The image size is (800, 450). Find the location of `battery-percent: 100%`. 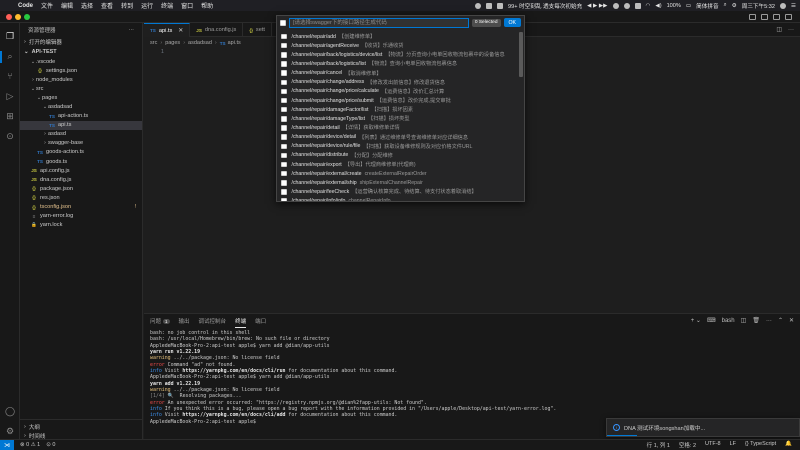

battery-percent: 100% is located at coordinates (674, 6).